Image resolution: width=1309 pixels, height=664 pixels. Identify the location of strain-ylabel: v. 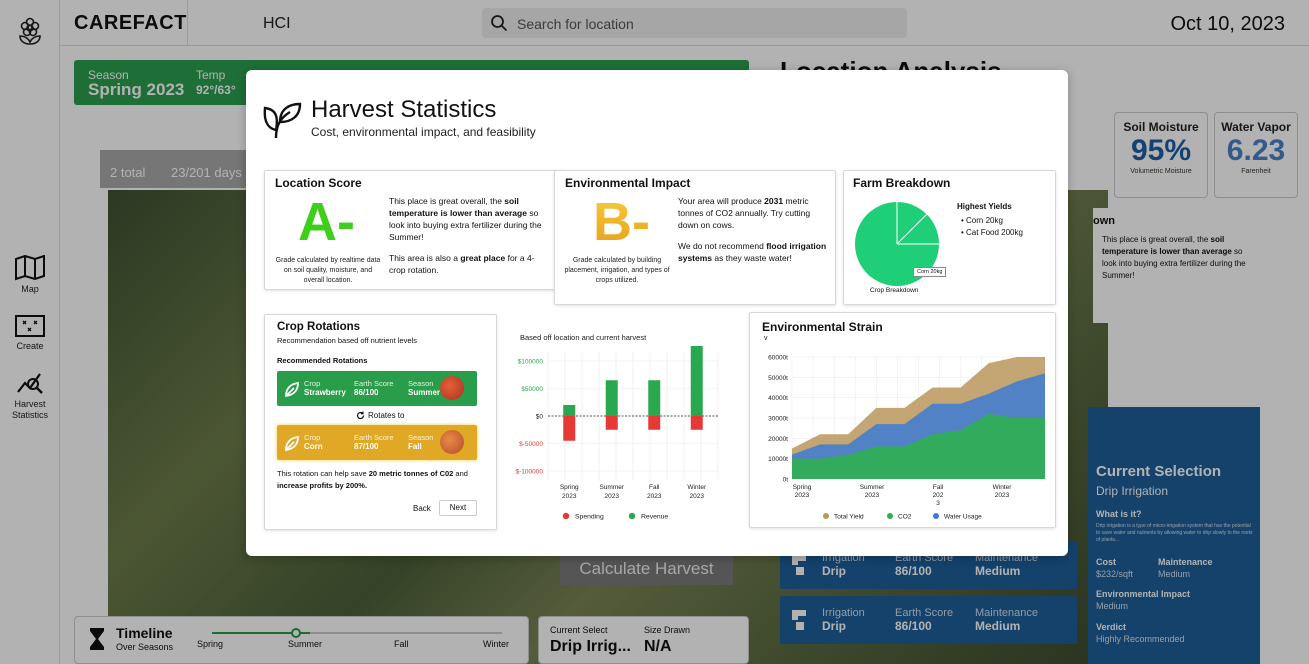
(766, 338).